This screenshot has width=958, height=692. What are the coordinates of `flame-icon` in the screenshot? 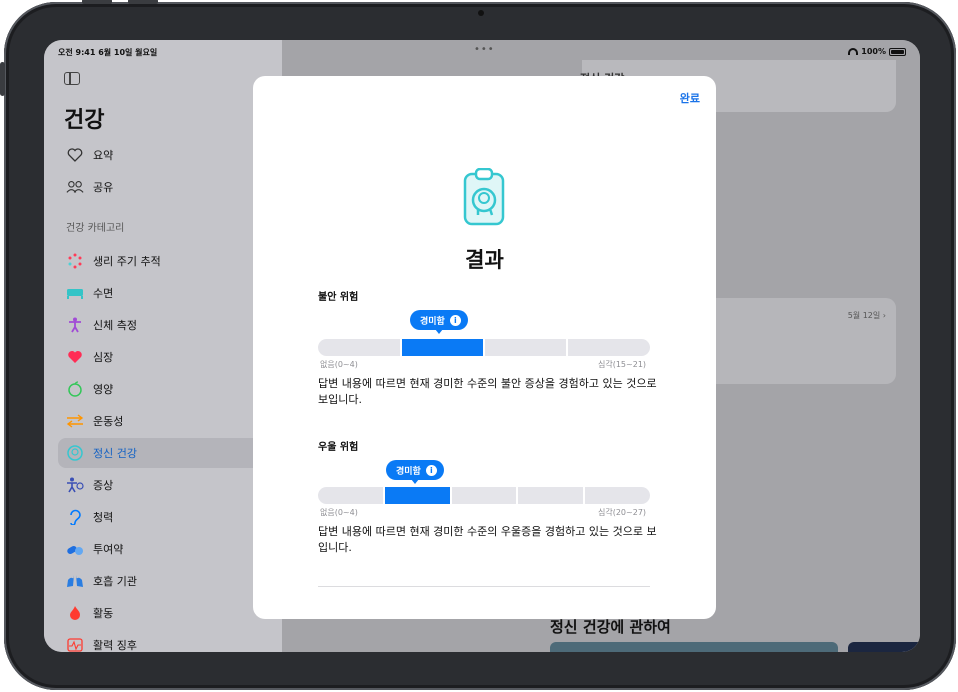 It's located at (75, 613).